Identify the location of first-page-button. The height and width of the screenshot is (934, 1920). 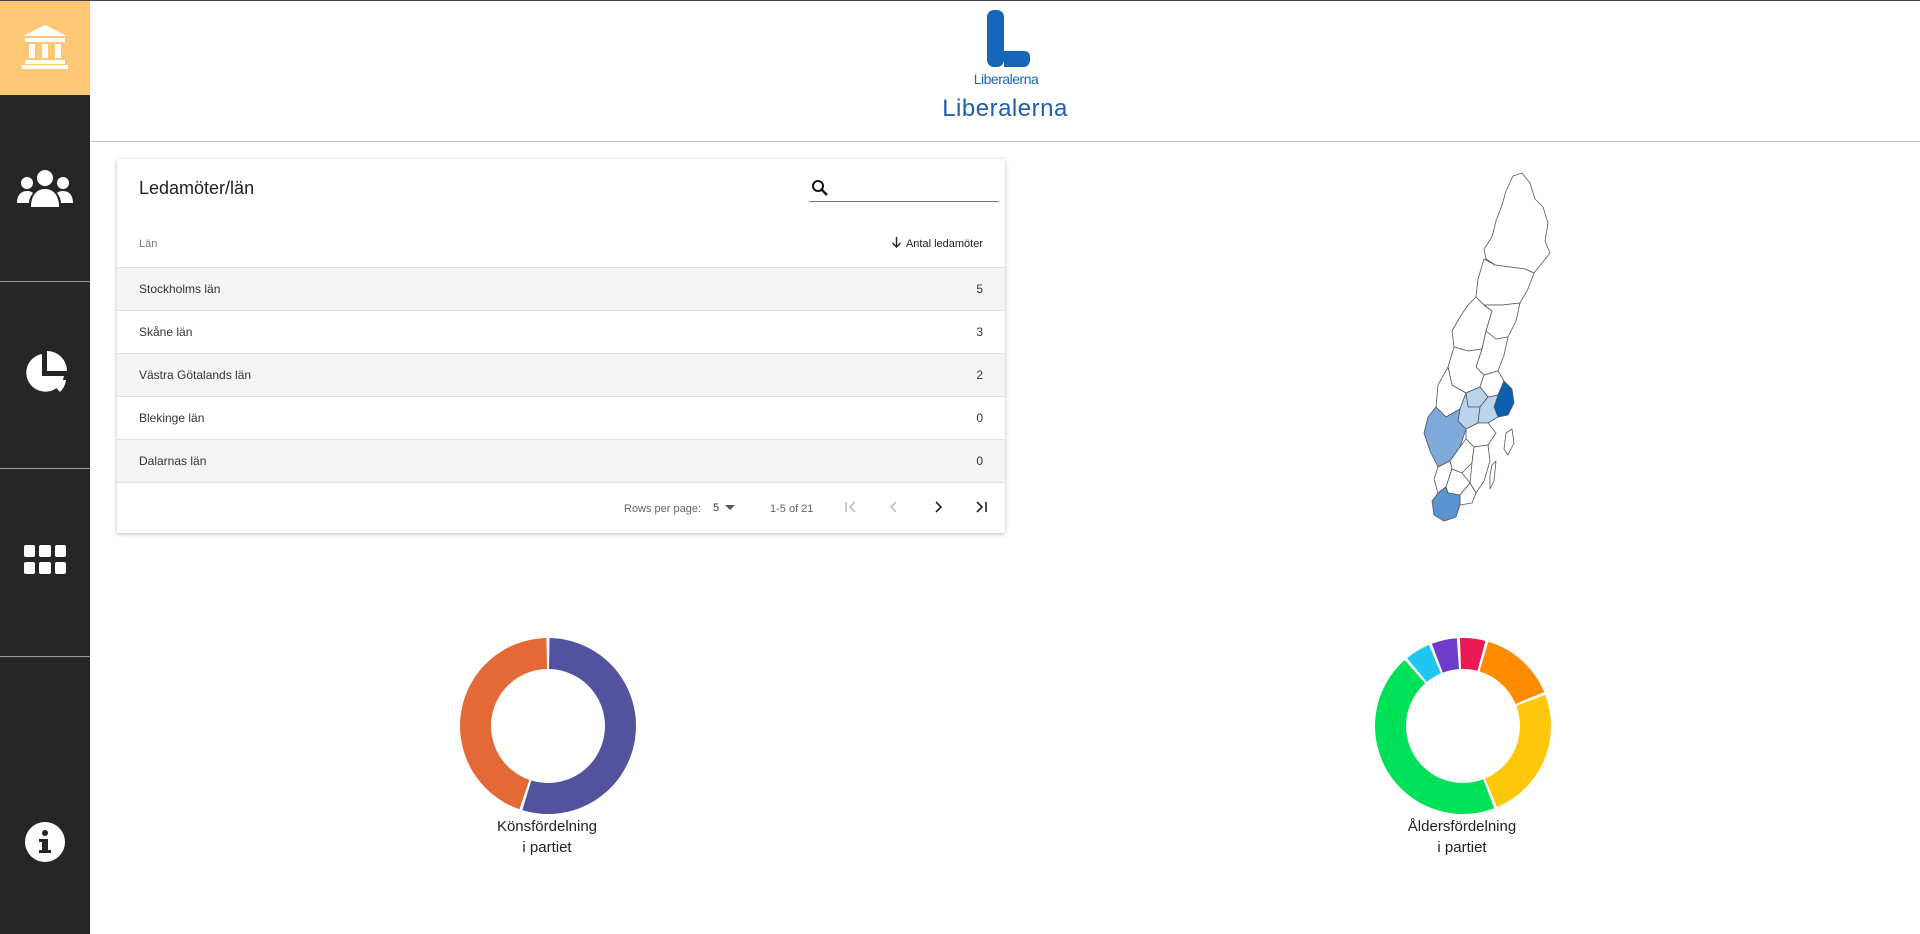
(851, 508).